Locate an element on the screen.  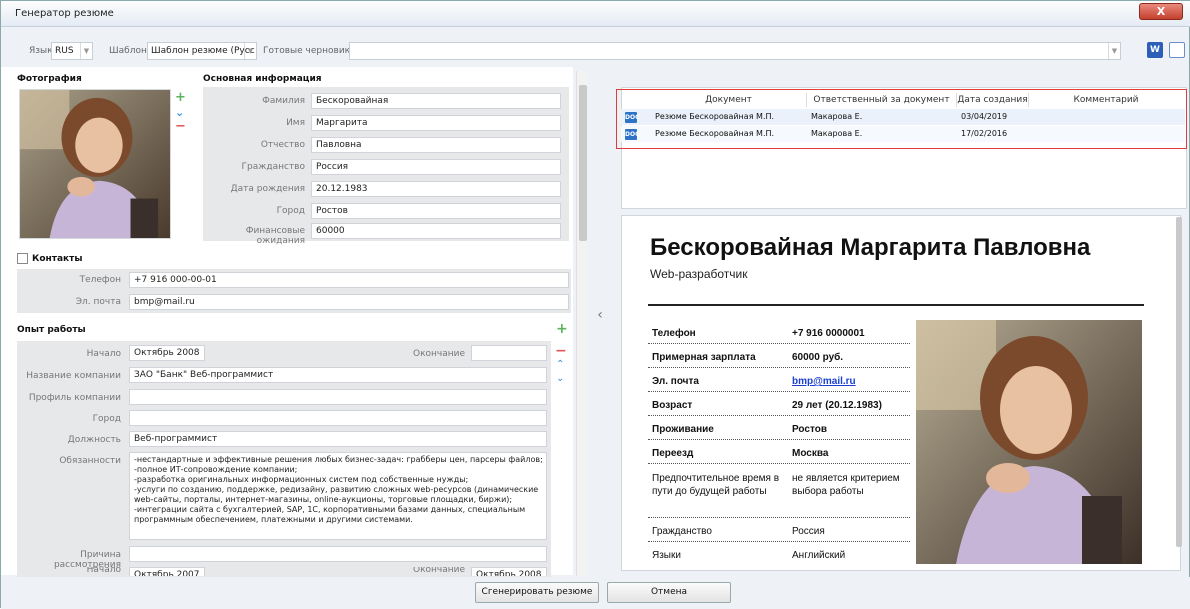
field-row: Отчество Павловна is located at coordinates (386, 145).